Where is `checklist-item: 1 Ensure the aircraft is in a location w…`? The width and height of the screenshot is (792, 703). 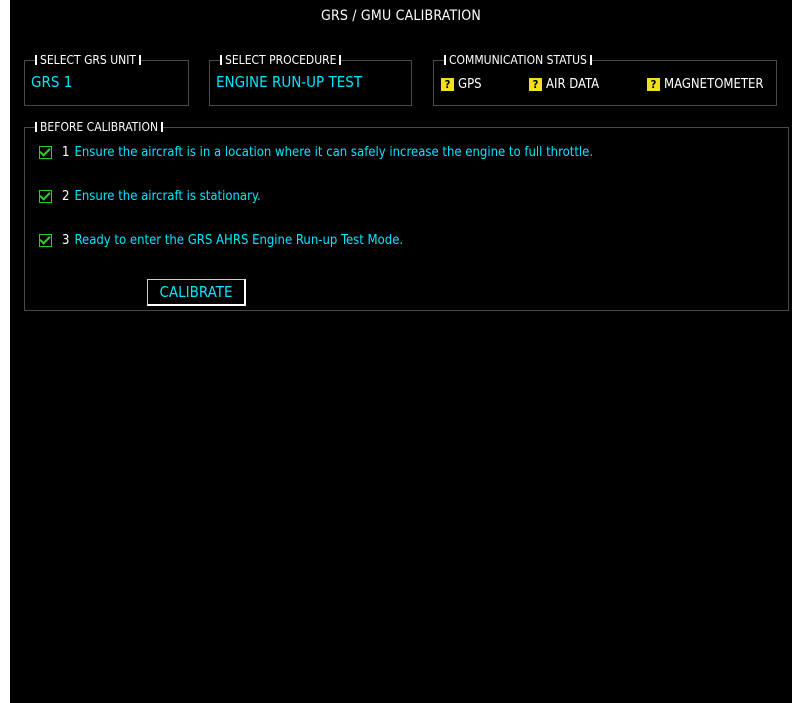
checklist-item: 1 Ensure the aircraft is in a location w… is located at coordinates (316, 152).